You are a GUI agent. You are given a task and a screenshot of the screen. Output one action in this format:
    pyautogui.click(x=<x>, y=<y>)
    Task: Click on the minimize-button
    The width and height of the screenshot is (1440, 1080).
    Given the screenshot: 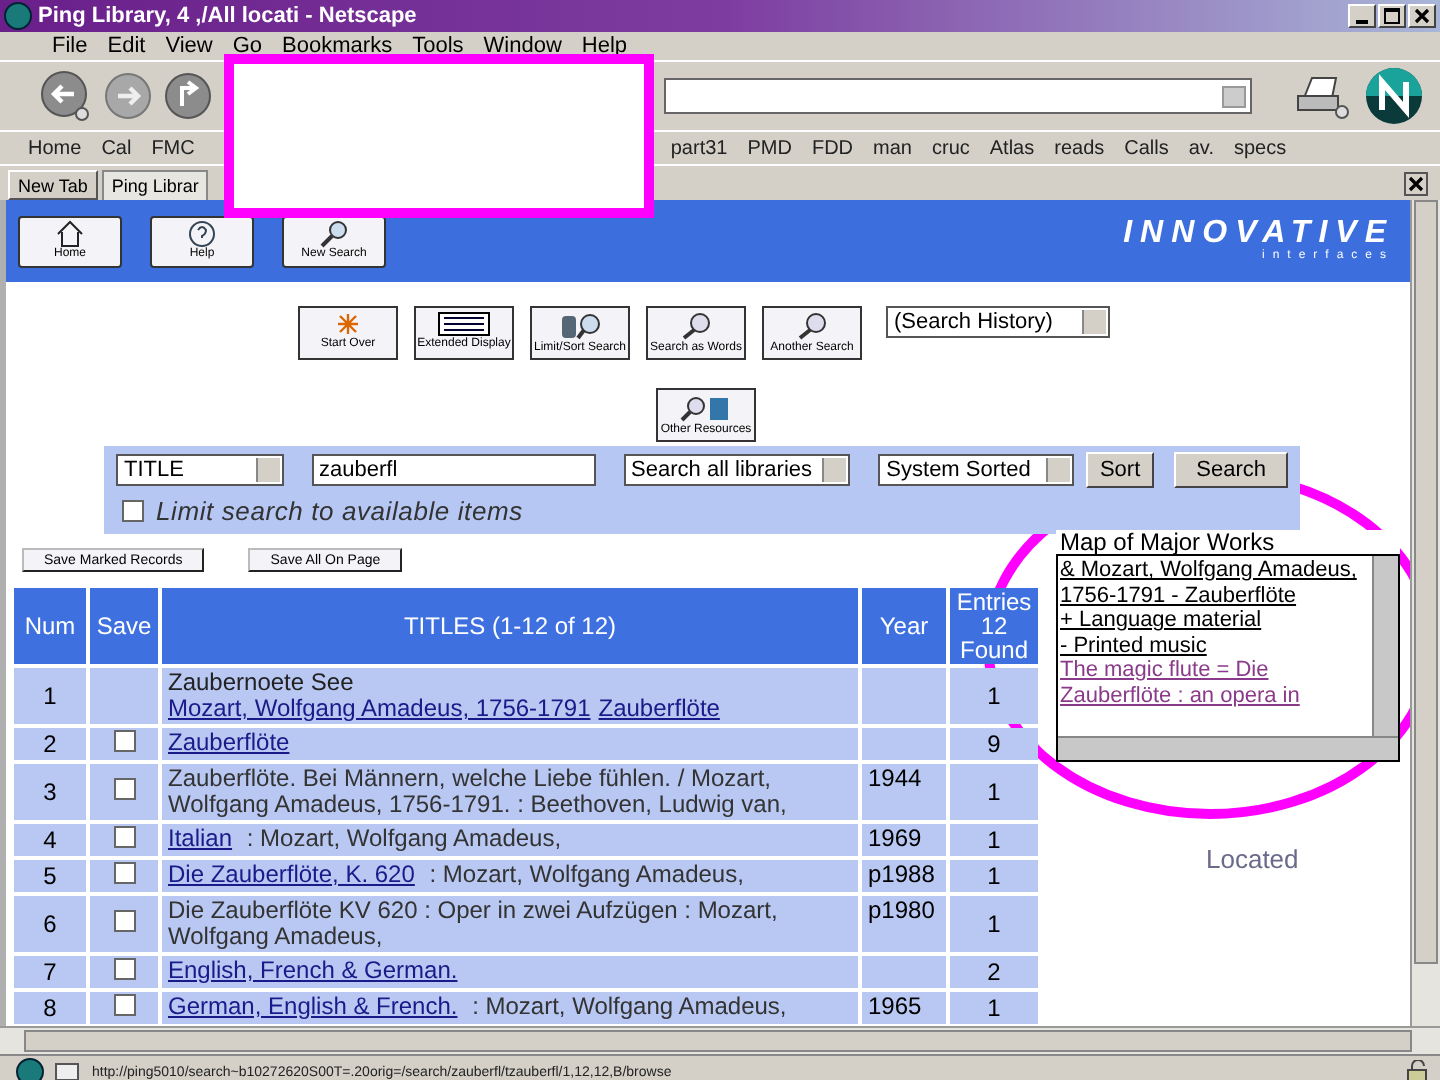 What is the action you would take?
    pyautogui.click(x=1362, y=16)
    